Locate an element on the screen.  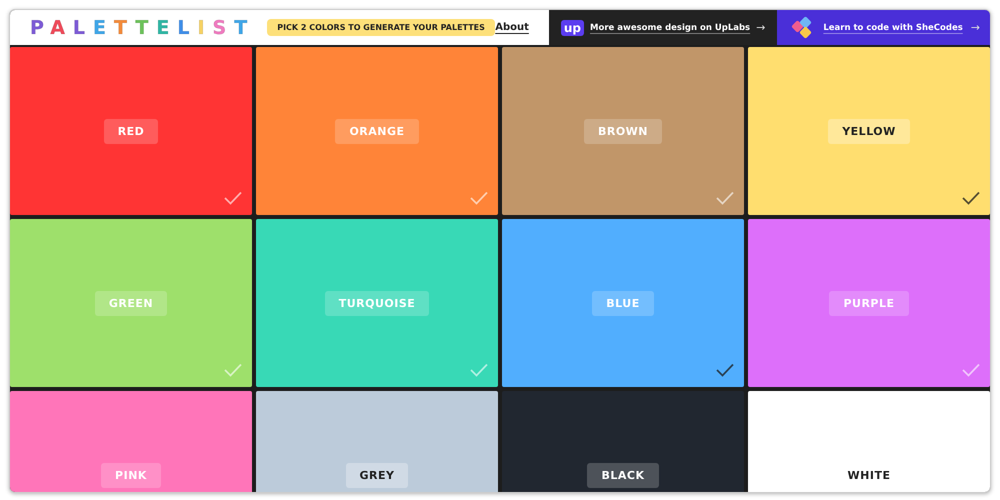
shecodes-link: Learn to code with SheCodes is located at coordinates (893, 27).